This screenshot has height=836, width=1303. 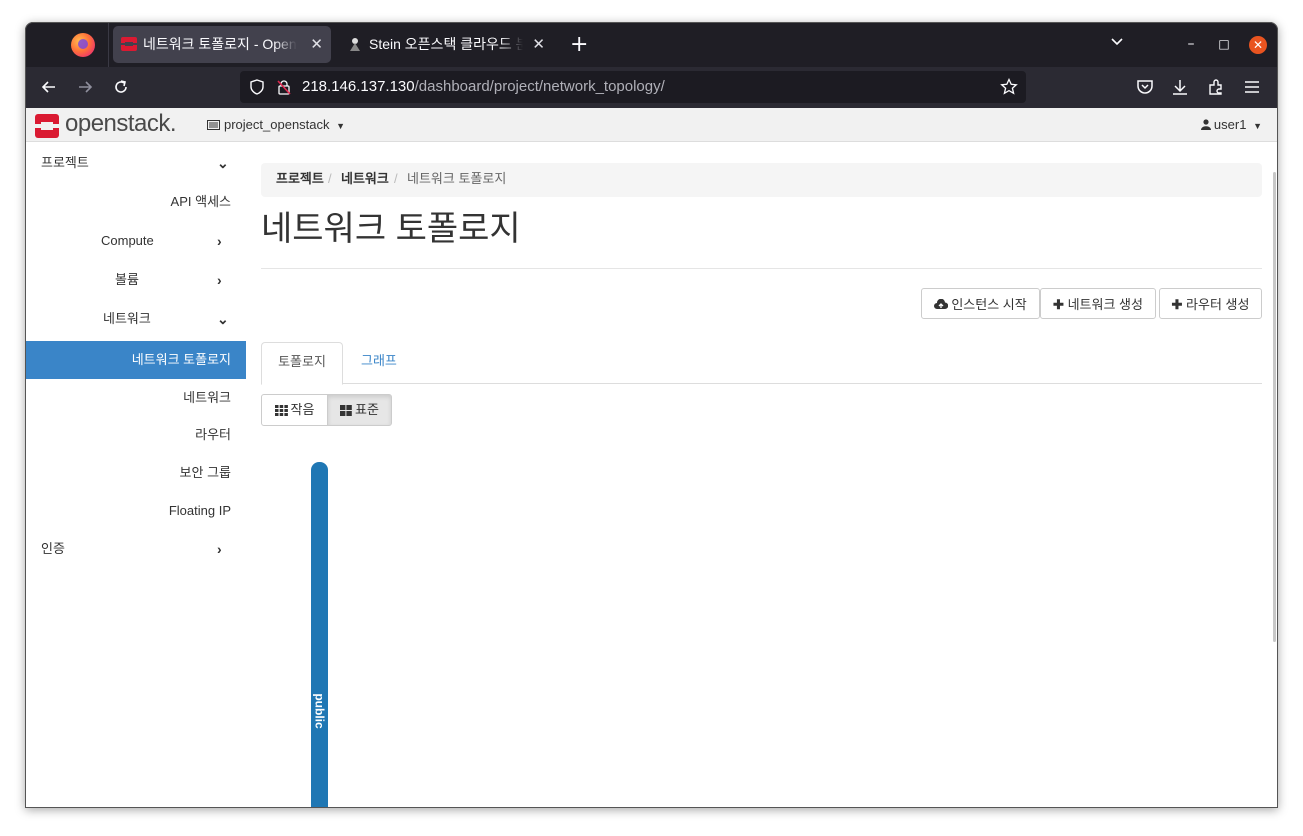 What do you see at coordinates (65, 162) in the screenshot?
I see `sidebar-item-label: 프로젝트` at bounding box center [65, 162].